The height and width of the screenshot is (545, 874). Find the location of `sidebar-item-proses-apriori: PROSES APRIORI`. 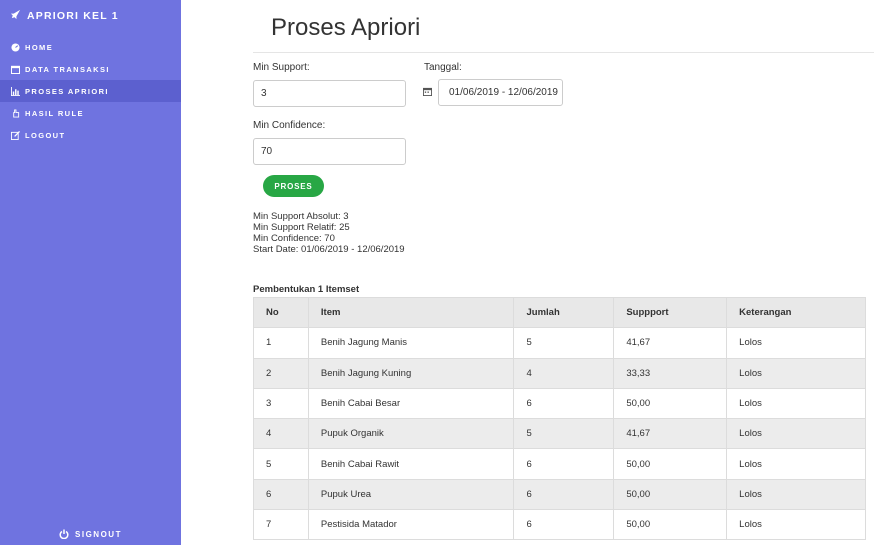

sidebar-item-proses-apriori: PROSES APRIORI is located at coordinates (90, 91).